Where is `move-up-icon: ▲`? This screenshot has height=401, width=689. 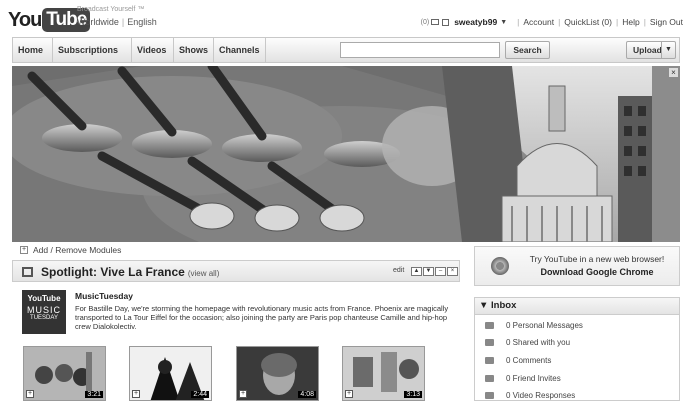
move-up-icon: ▲ is located at coordinates (416, 271).